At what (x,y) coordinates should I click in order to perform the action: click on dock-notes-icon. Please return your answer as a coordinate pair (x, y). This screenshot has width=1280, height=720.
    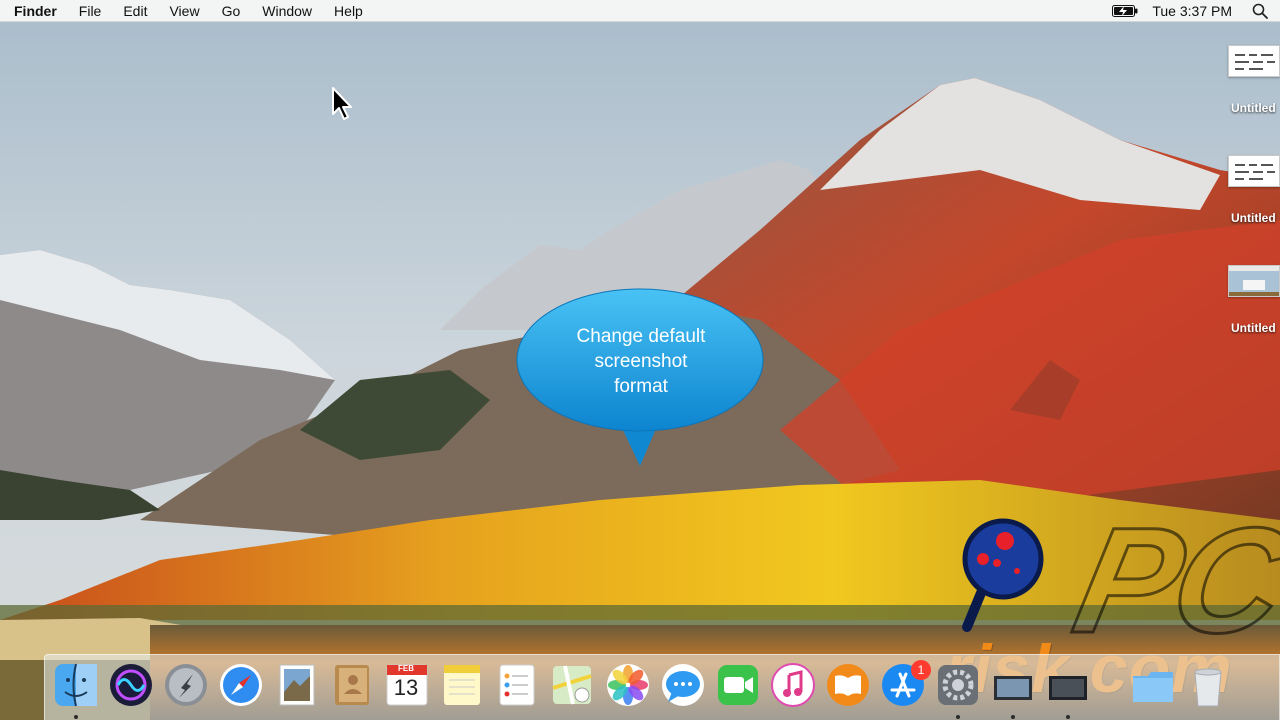
    Looking at the image, I should click on (462, 685).